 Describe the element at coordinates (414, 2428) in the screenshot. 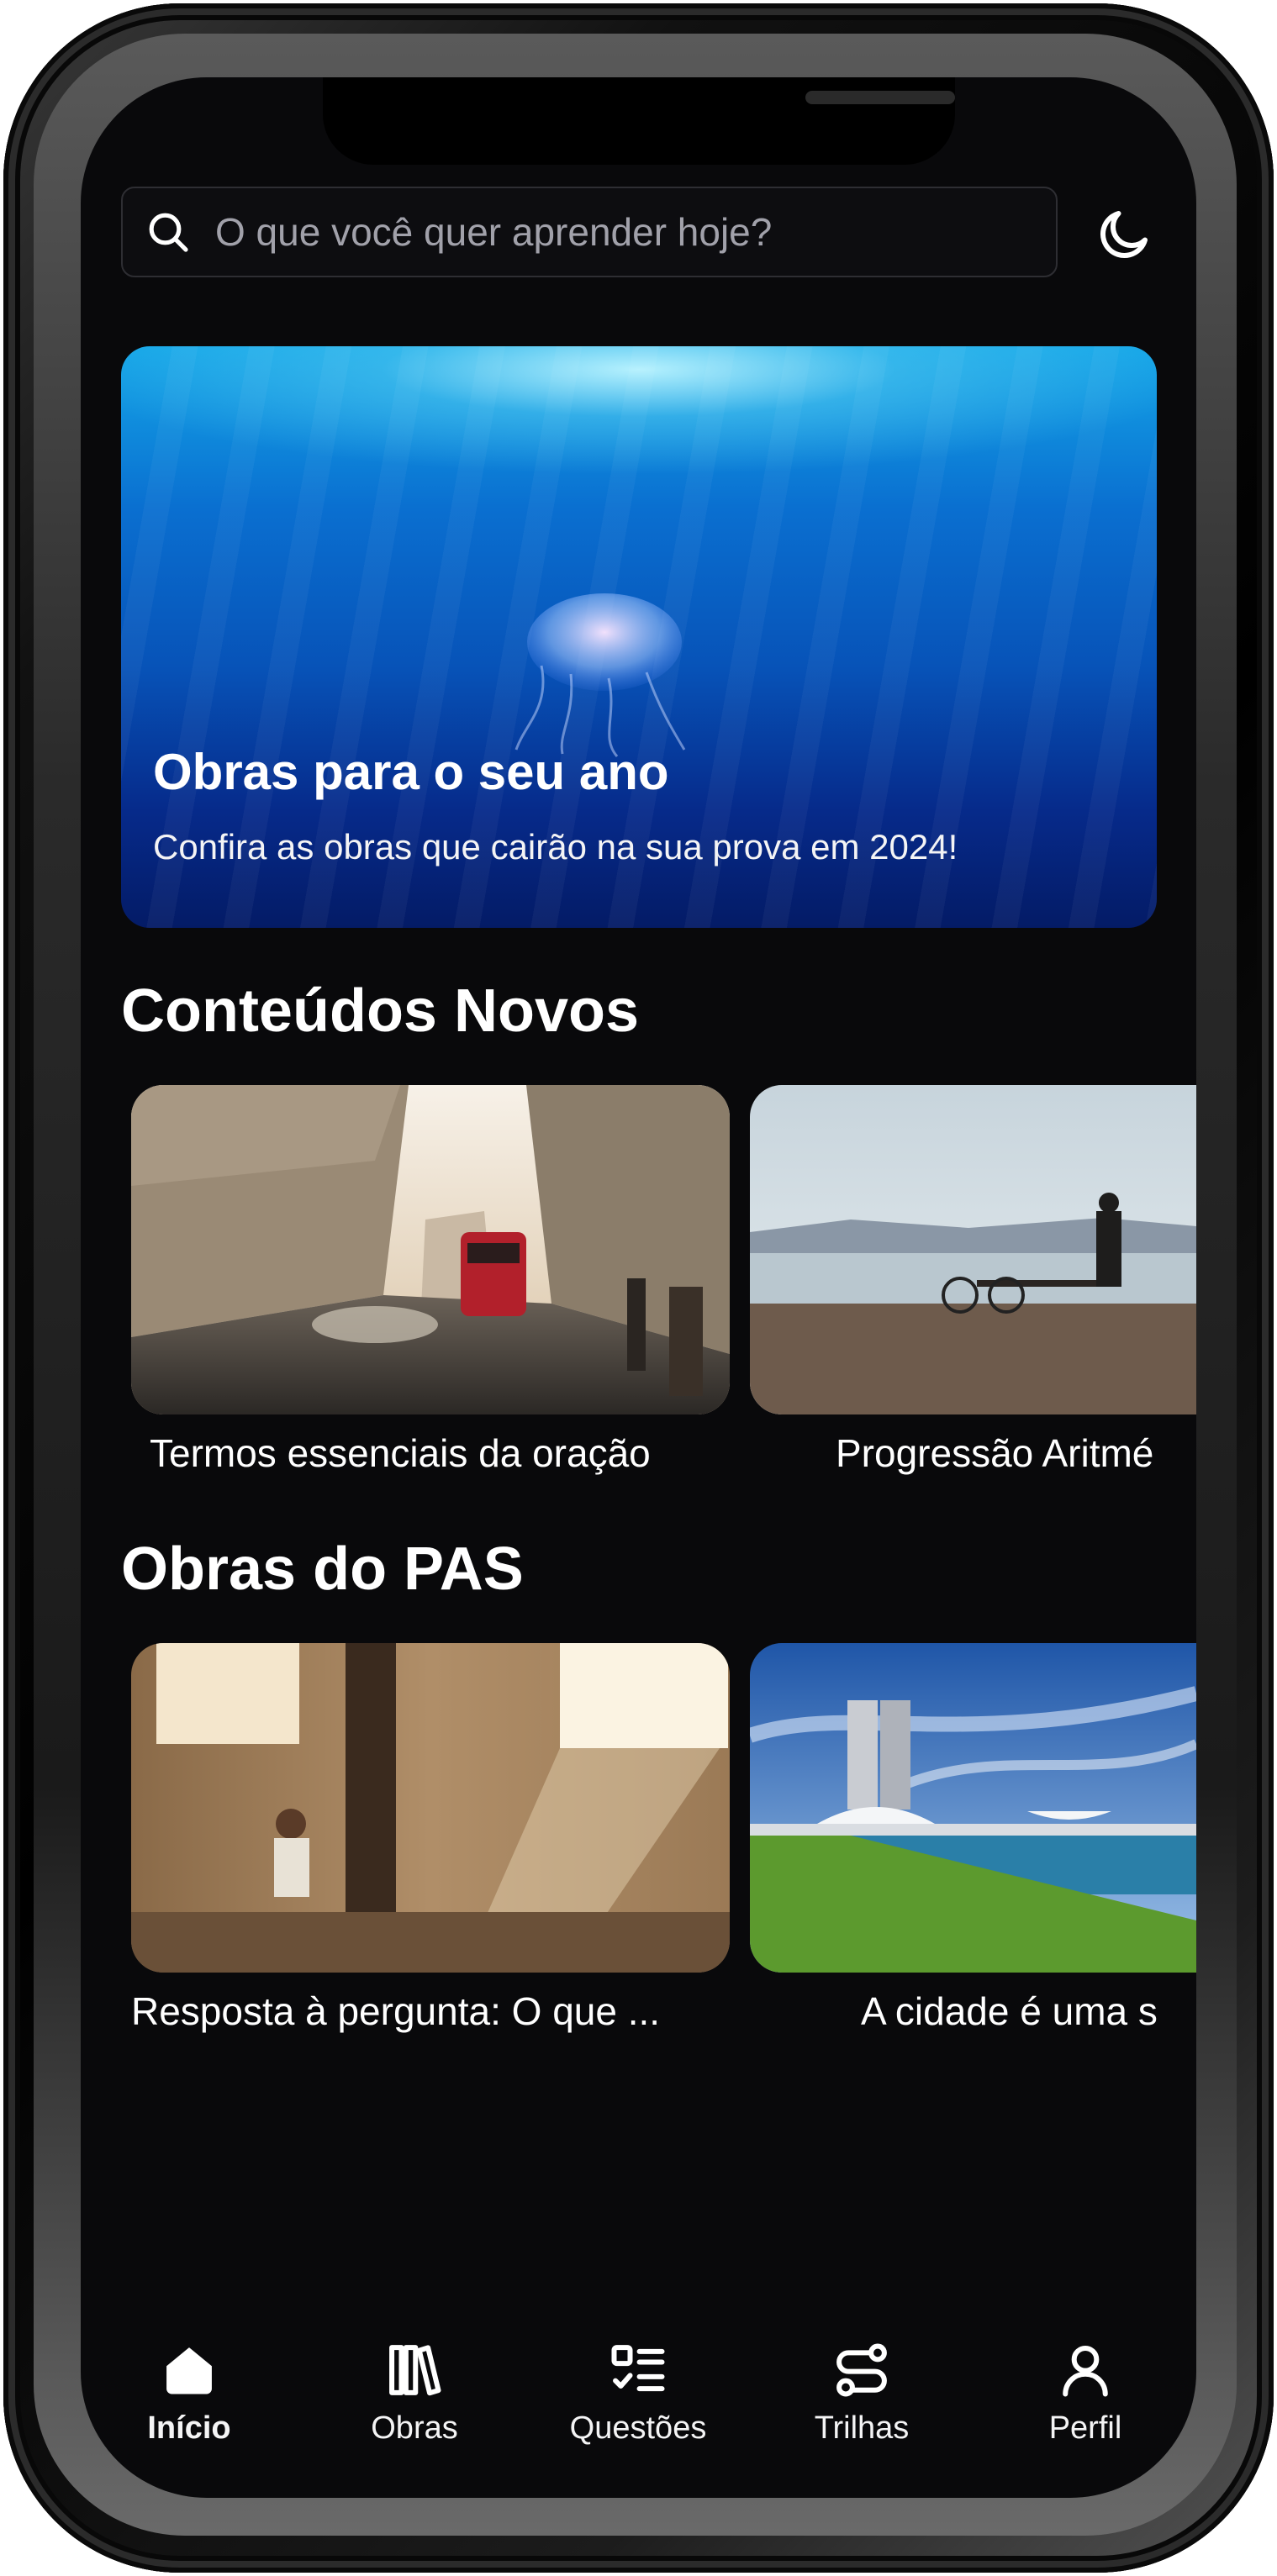

I see `nav-label: Obras` at that location.